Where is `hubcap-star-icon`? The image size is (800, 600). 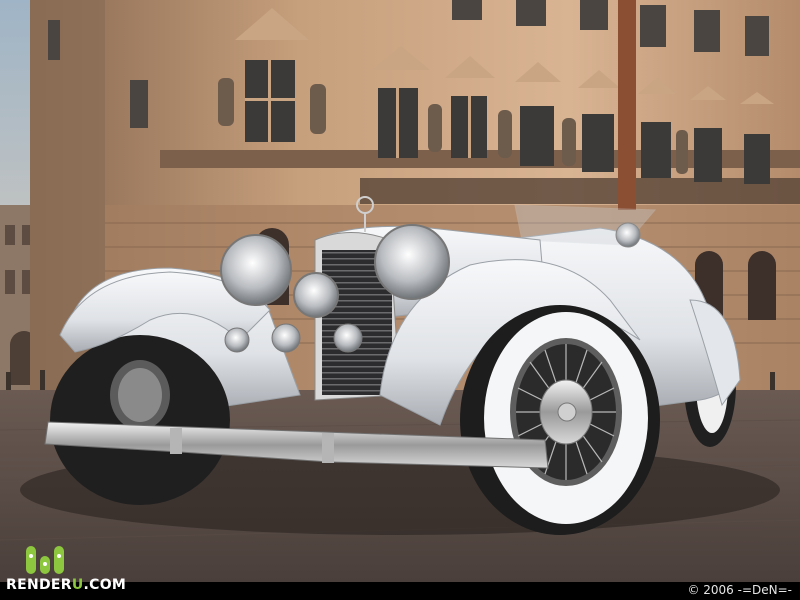 hubcap-star-icon is located at coordinates (567, 412).